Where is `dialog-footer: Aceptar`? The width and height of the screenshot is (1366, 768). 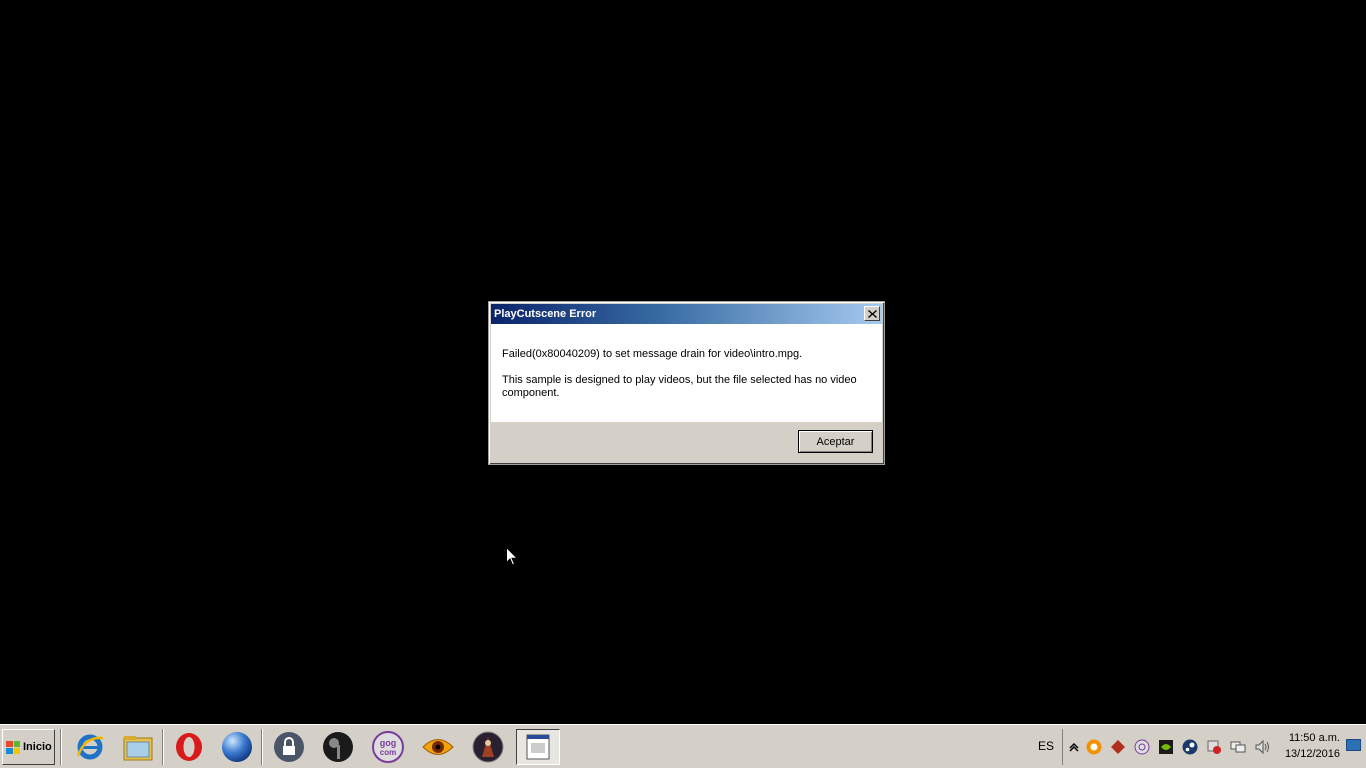
dialog-footer: Aceptar is located at coordinates (686, 442).